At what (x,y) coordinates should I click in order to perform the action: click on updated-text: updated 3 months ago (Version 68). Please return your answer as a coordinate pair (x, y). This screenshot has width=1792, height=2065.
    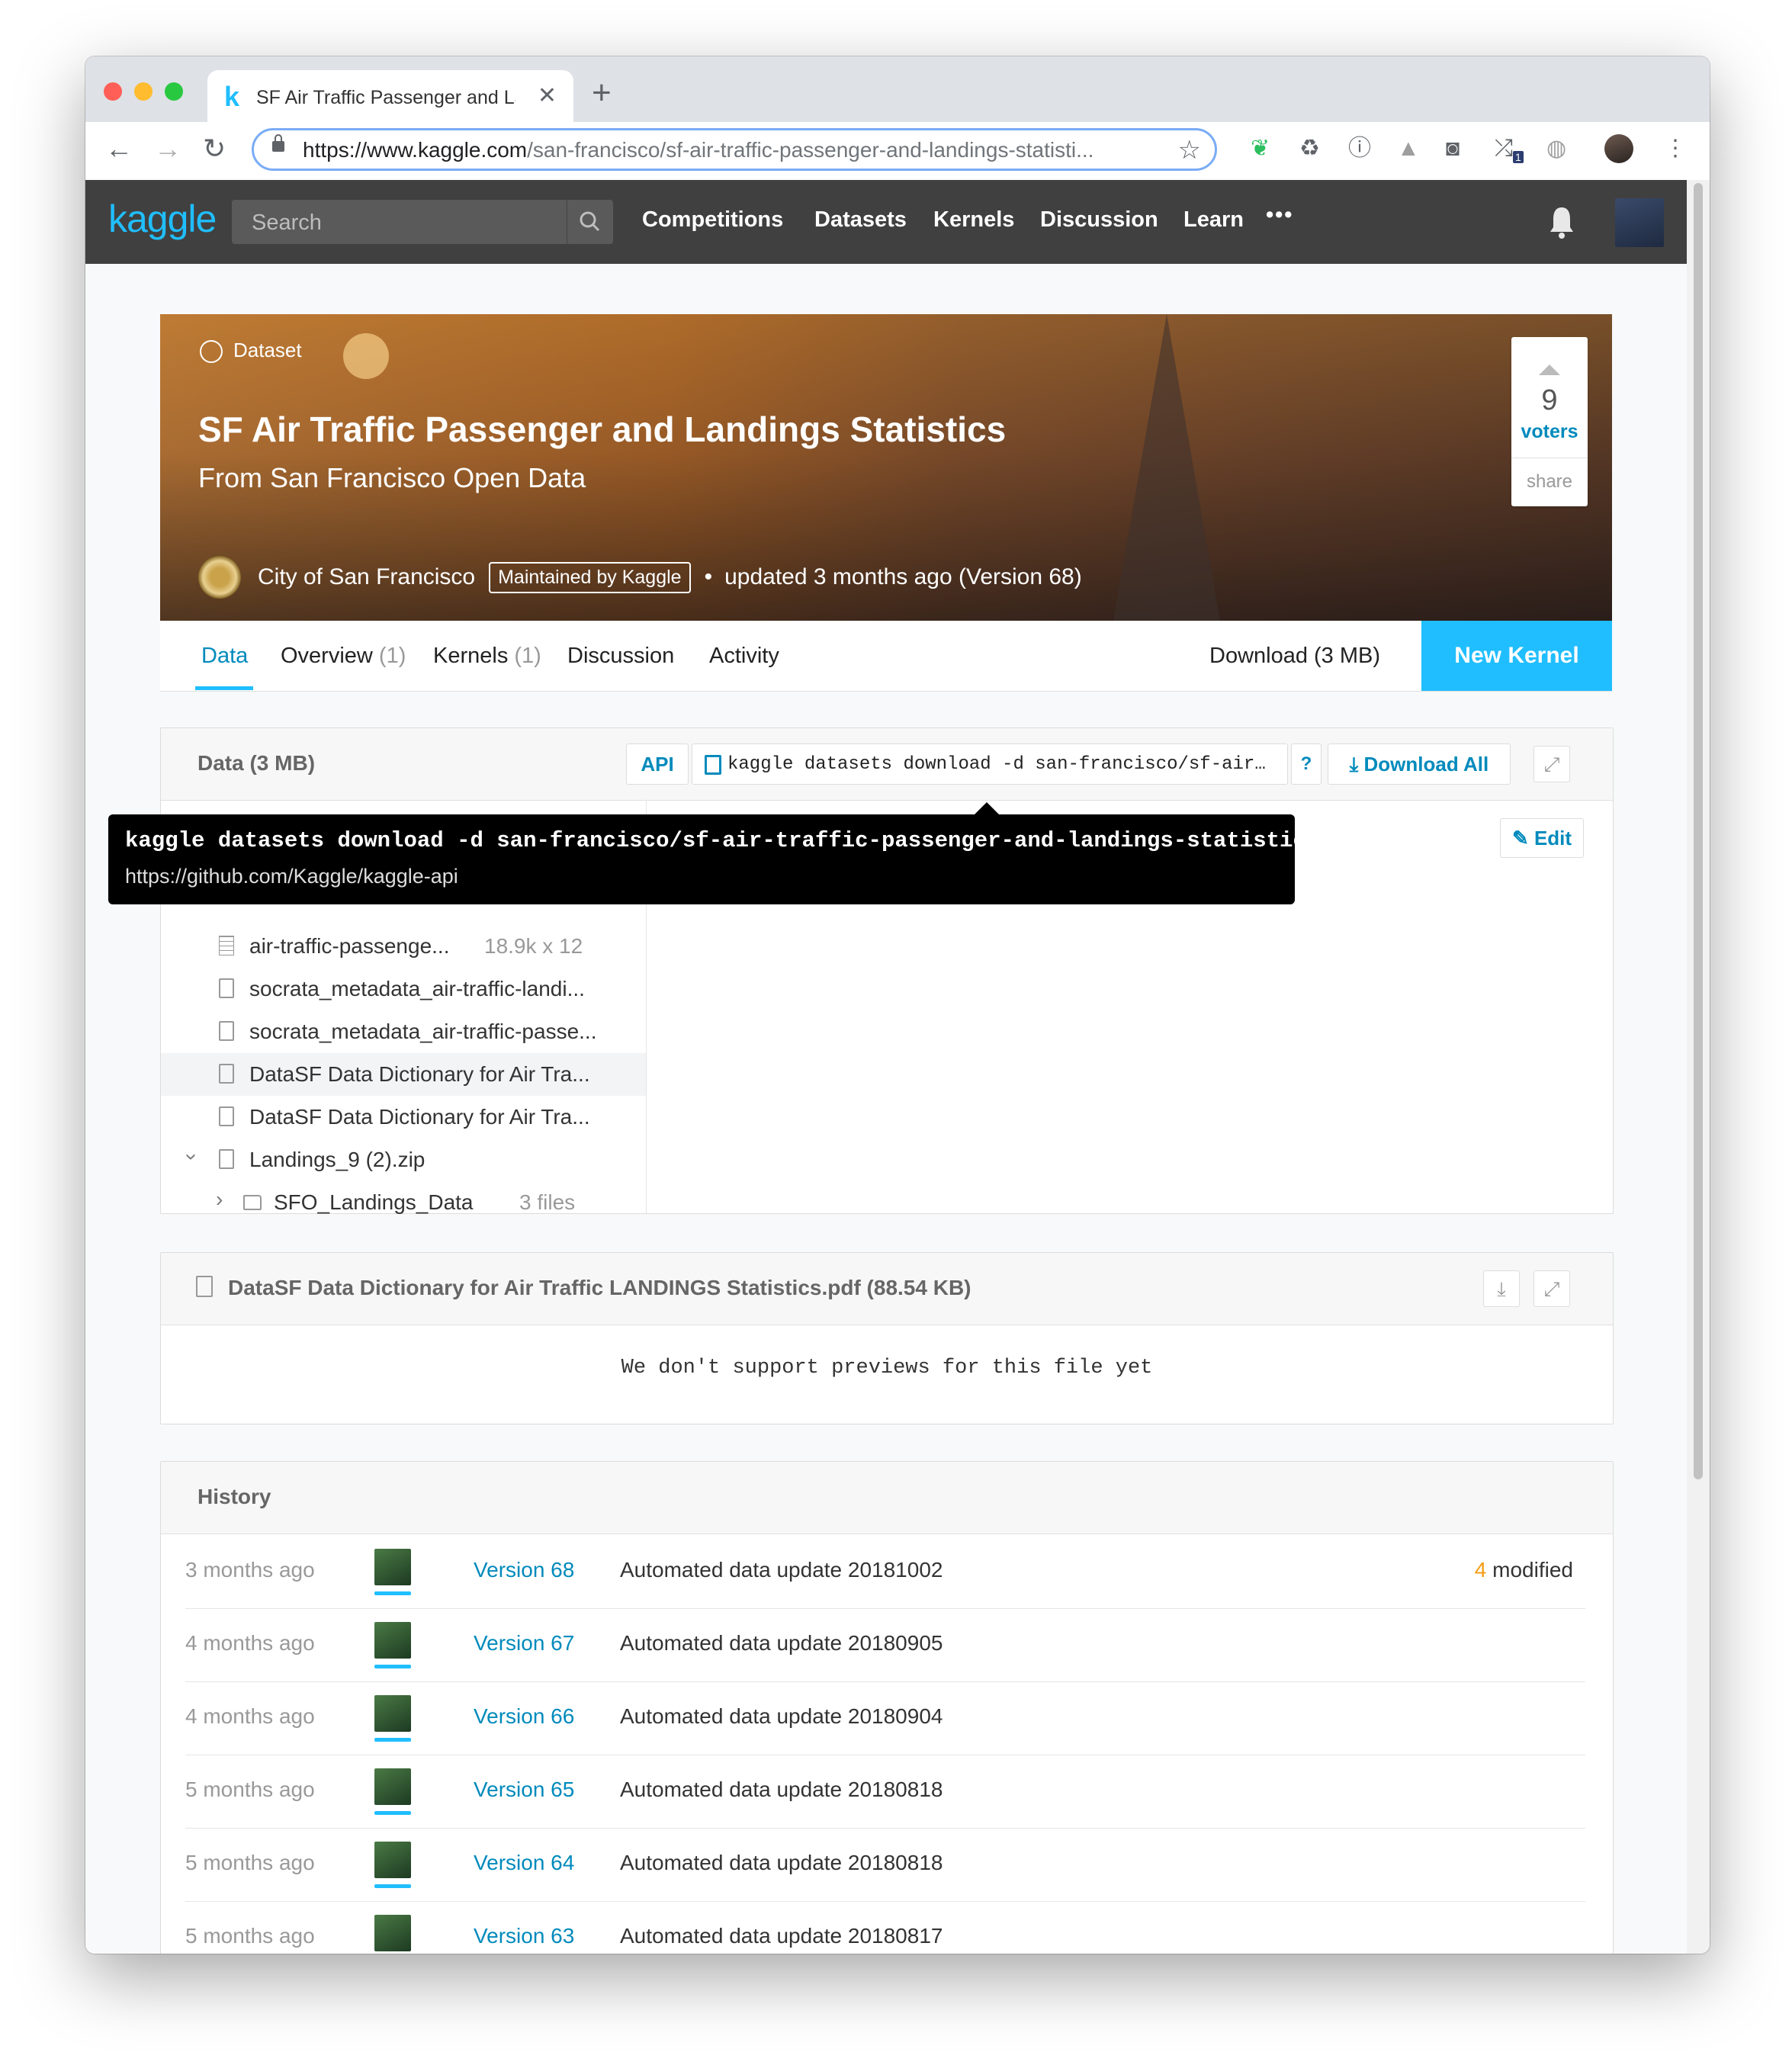
    Looking at the image, I should click on (903, 576).